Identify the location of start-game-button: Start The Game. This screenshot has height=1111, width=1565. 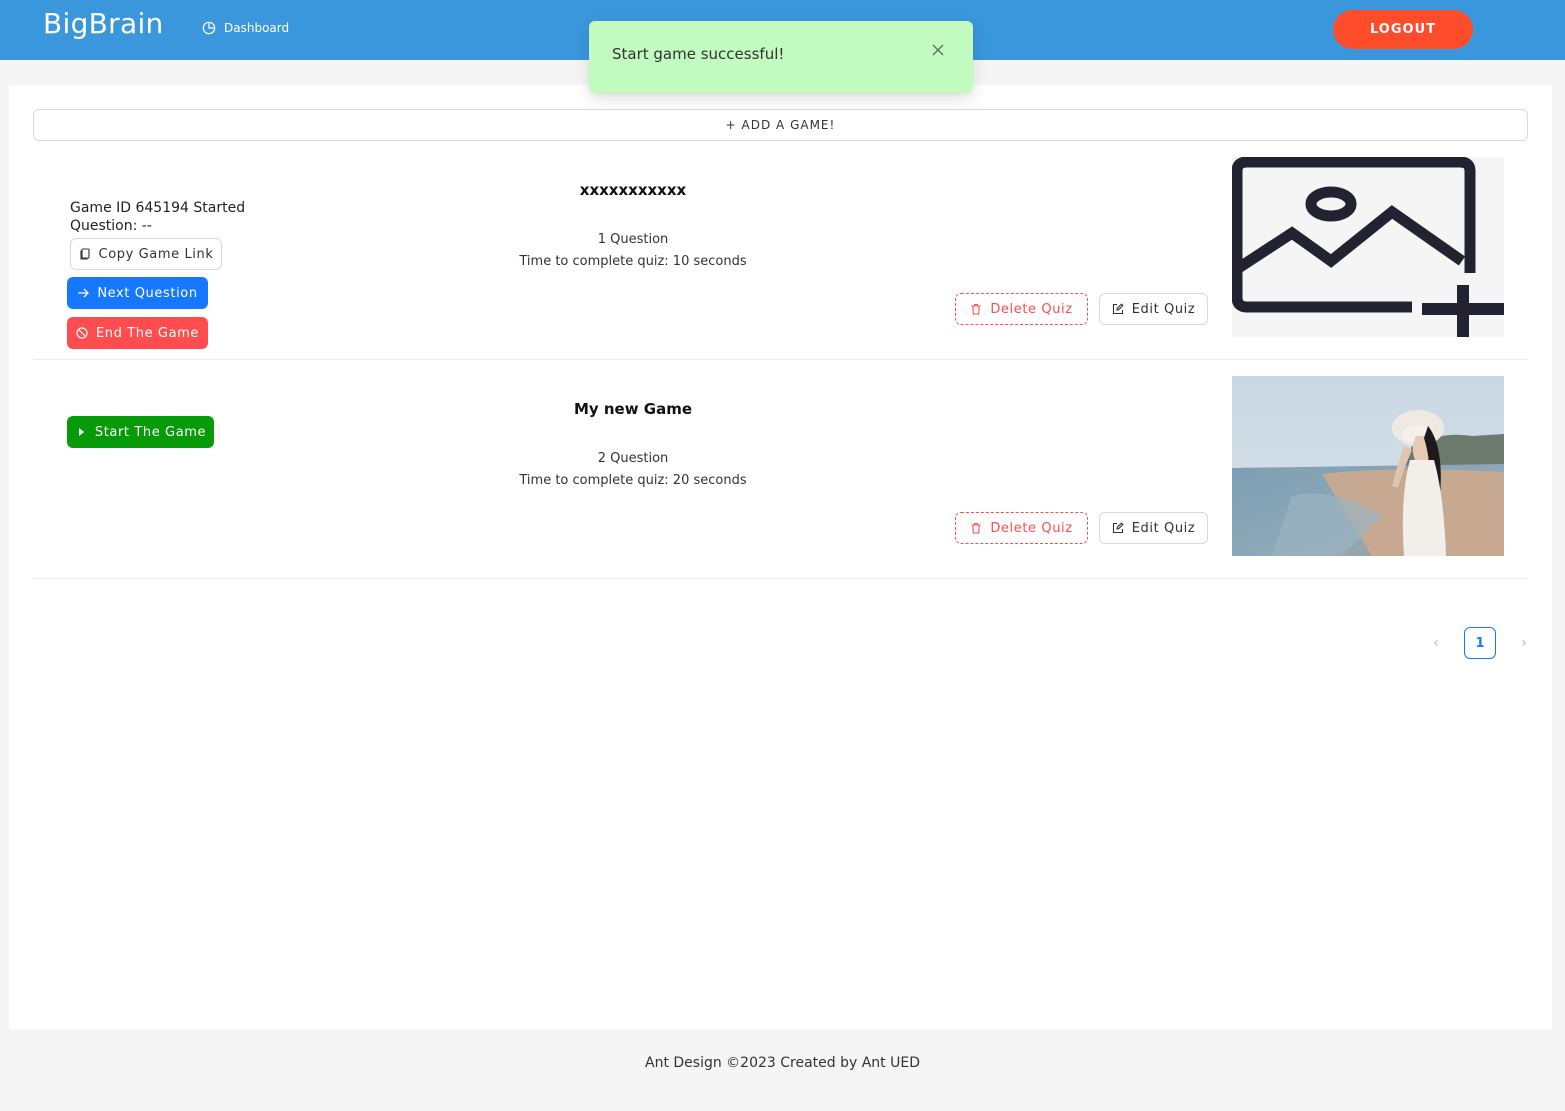
(140, 432).